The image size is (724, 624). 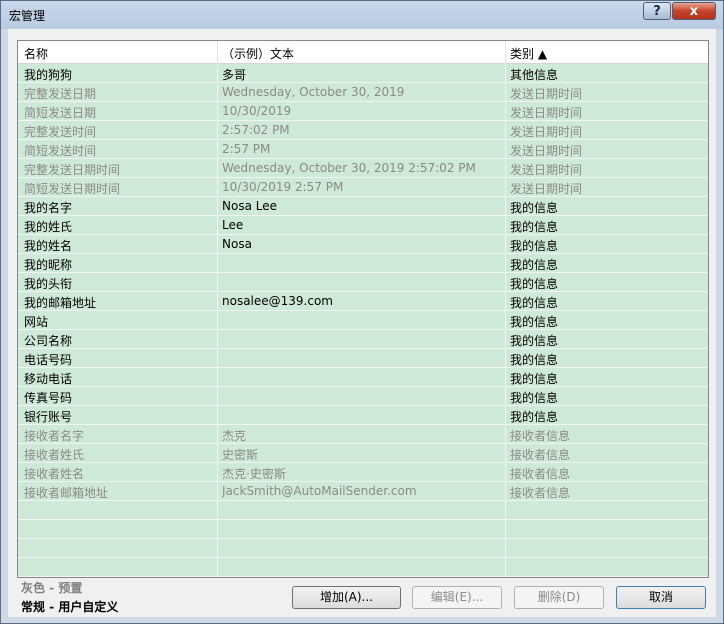 I want to click on cell-name: 网站, so click(x=36, y=322).